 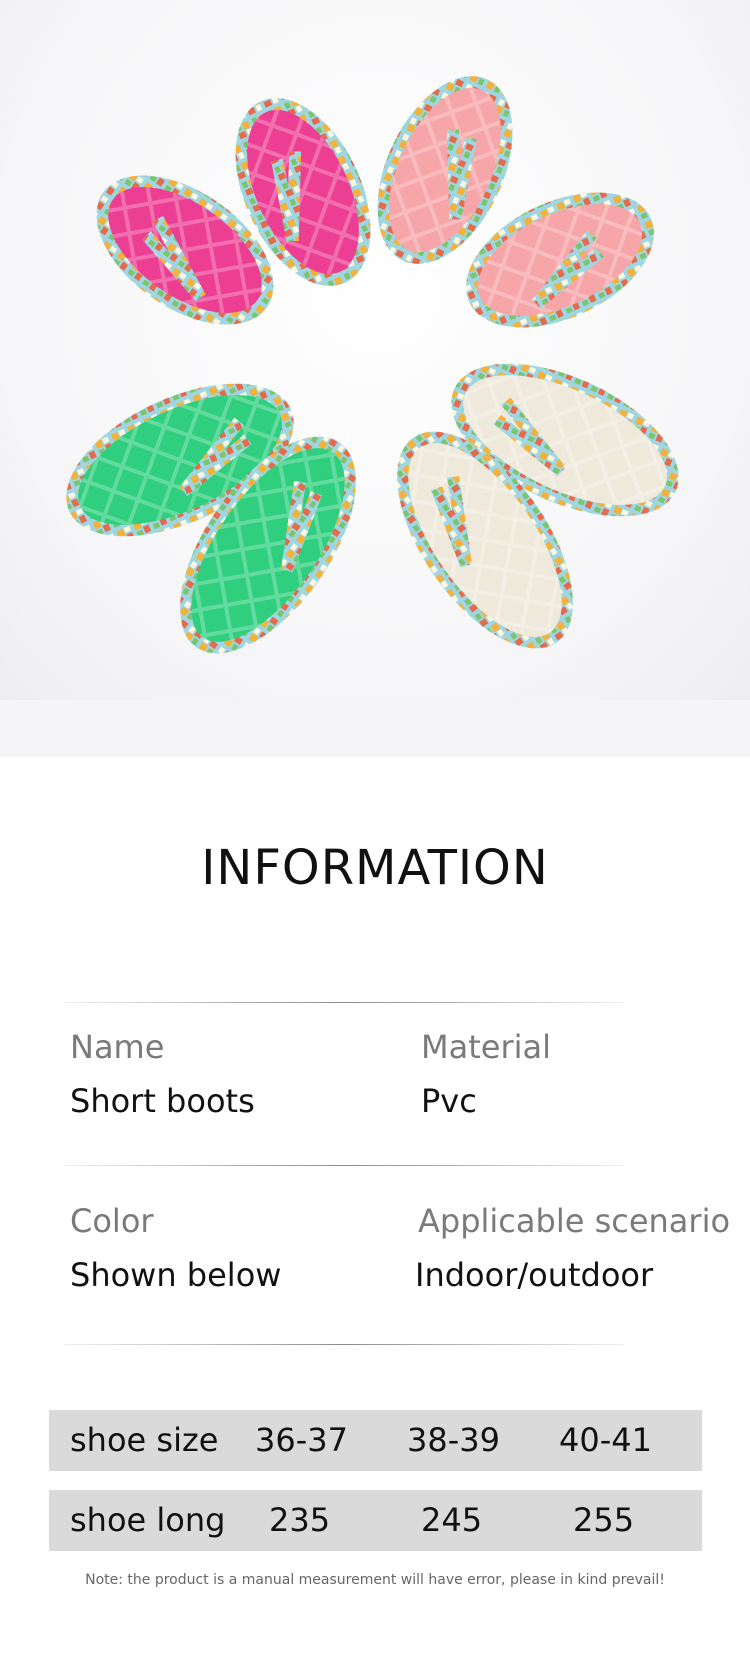 I want to click on material-value: Pvc, so click(x=449, y=1101).